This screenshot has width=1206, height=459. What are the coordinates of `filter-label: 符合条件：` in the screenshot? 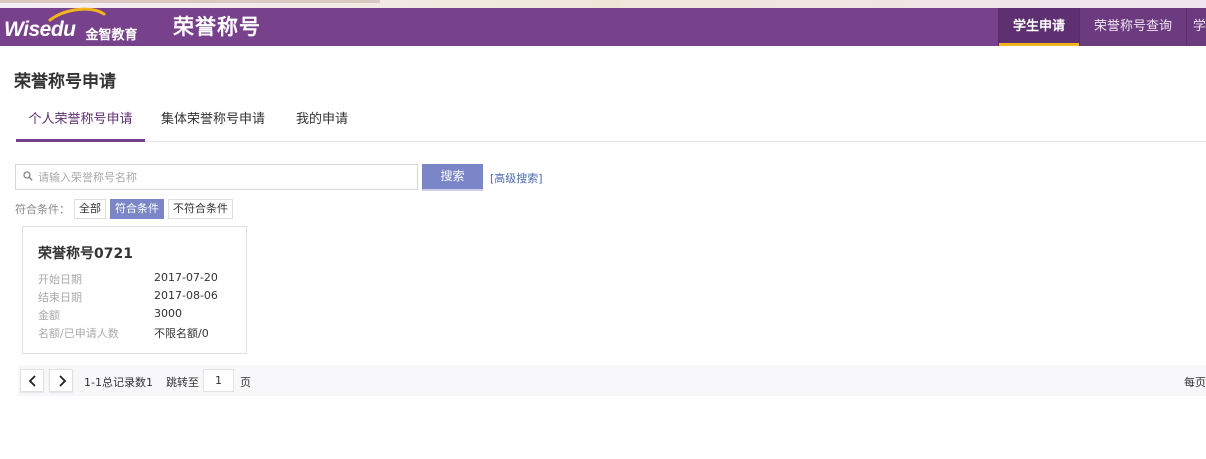 It's located at (42, 209).